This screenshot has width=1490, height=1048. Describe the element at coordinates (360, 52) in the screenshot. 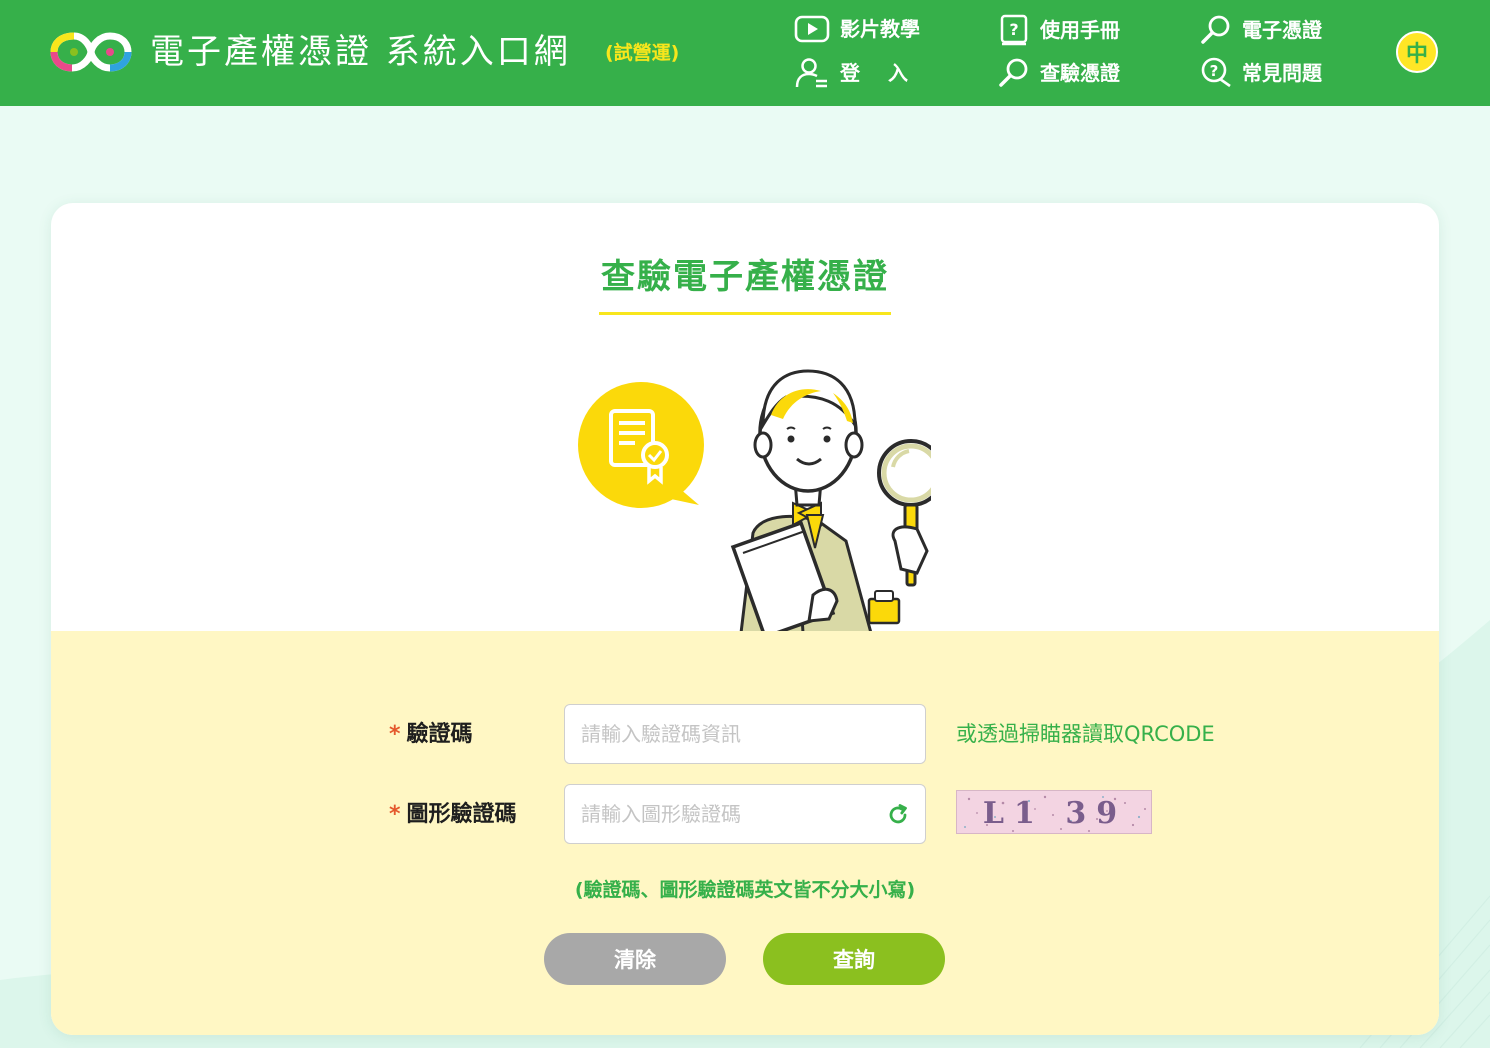

I see `site-title: 電子產權憑證 系統入口網` at that location.